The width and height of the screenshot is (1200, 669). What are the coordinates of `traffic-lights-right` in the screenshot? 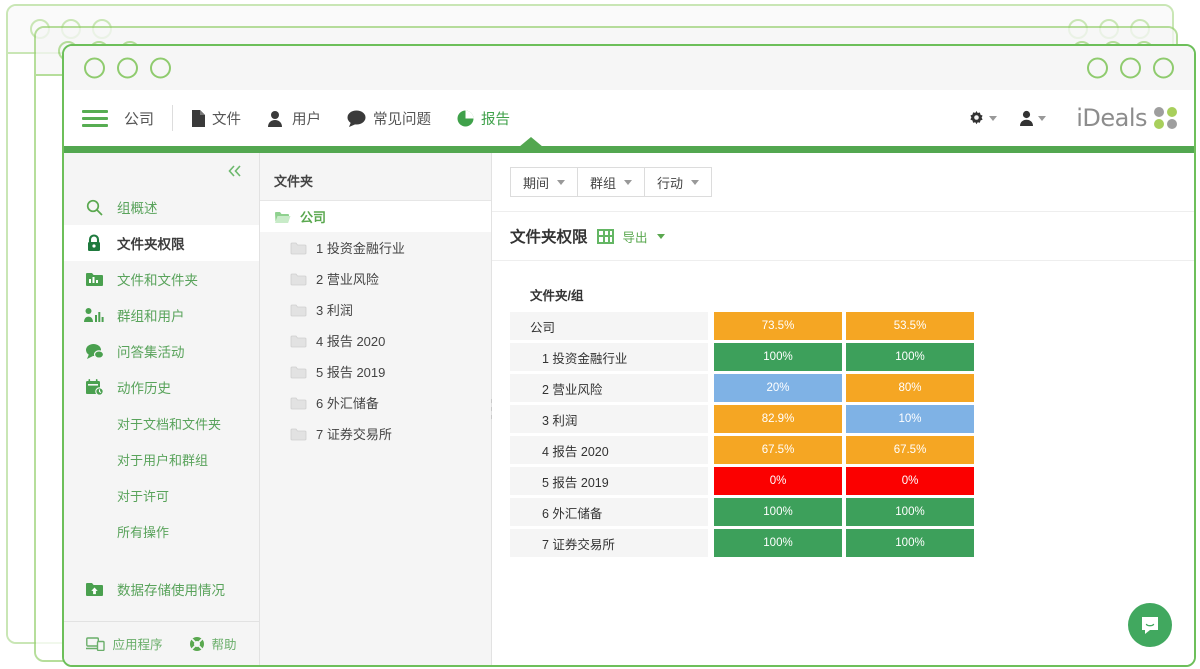 It's located at (1130, 68).